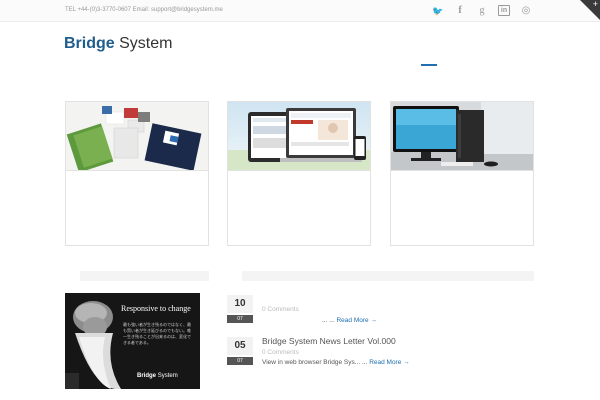  Describe the element at coordinates (299, 136) in the screenshot. I see `responsive-devices-image` at that location.